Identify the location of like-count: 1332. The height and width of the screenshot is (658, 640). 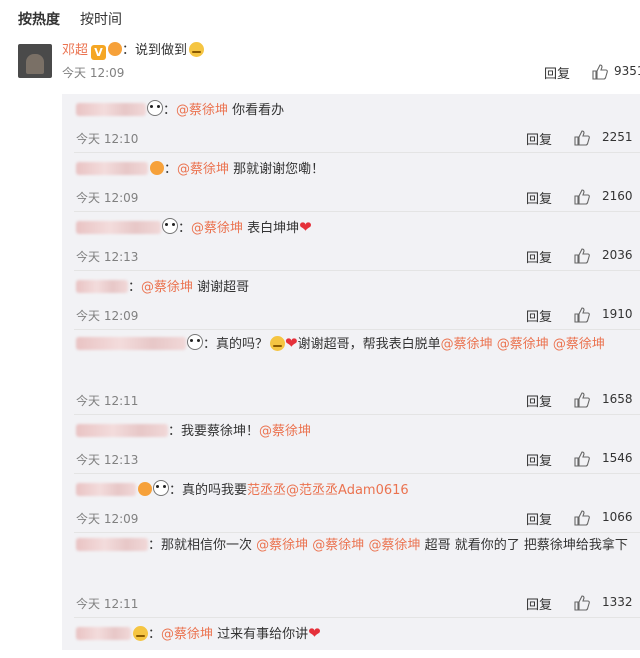
(617, 602).